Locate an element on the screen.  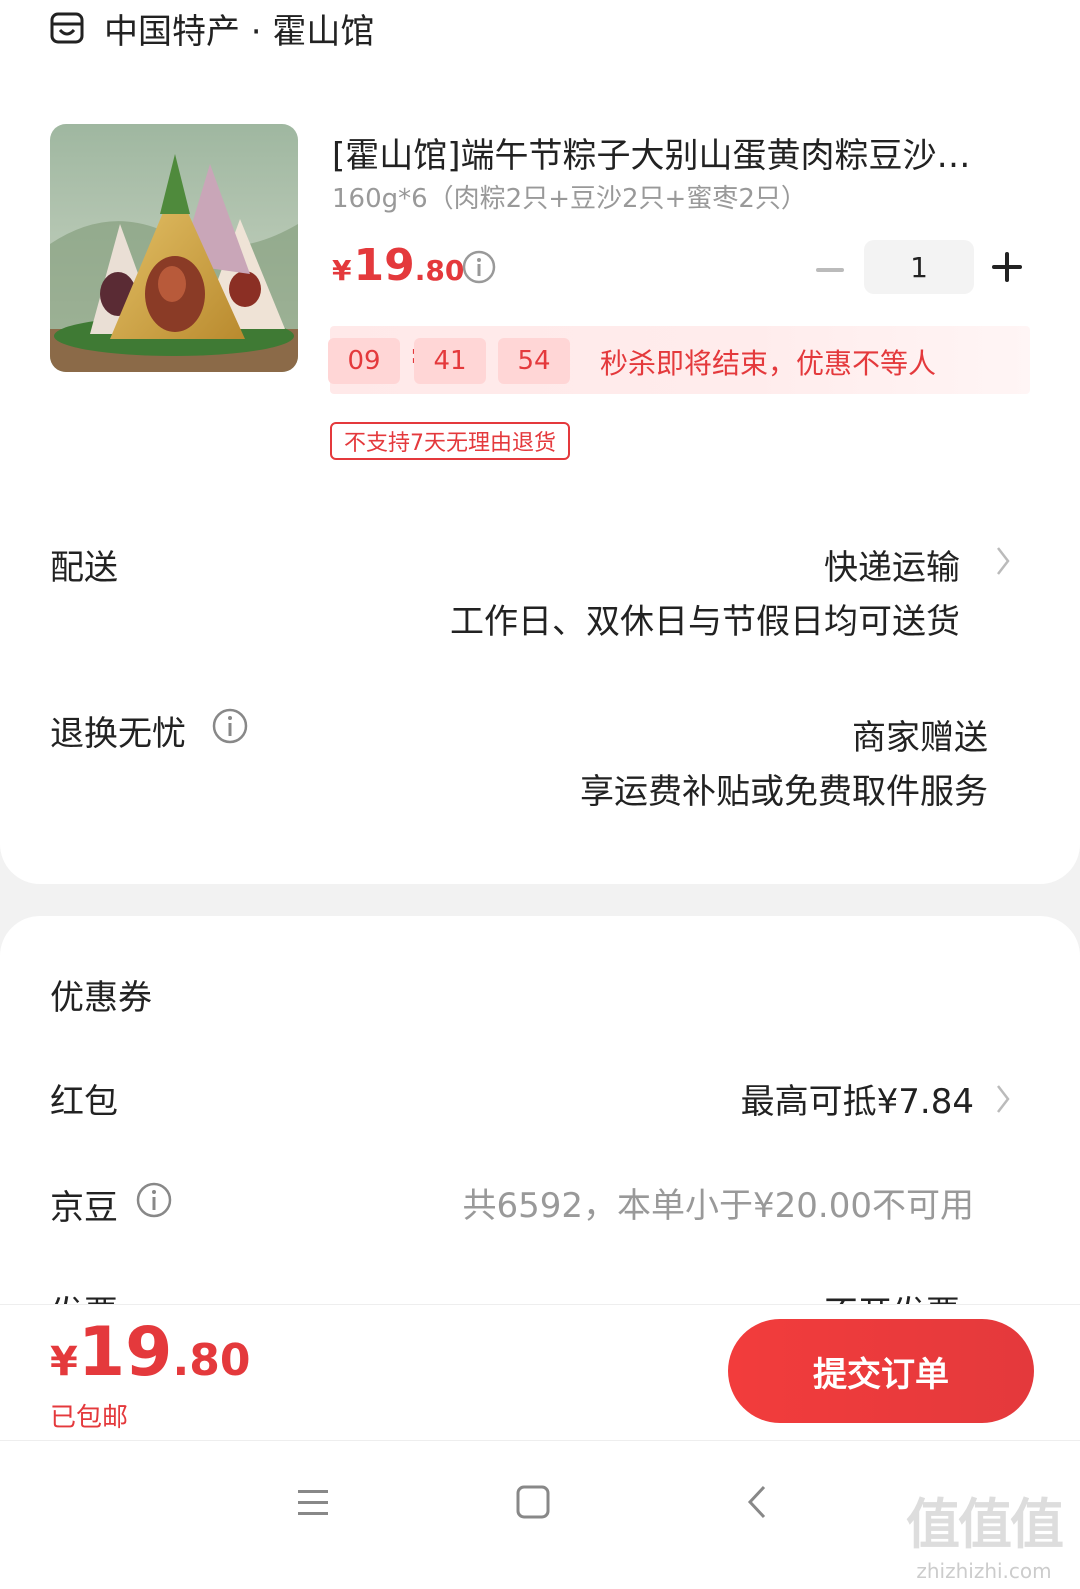
shop-header: 中国特产 · 霍山馆 is located at coordinates (212, 29).